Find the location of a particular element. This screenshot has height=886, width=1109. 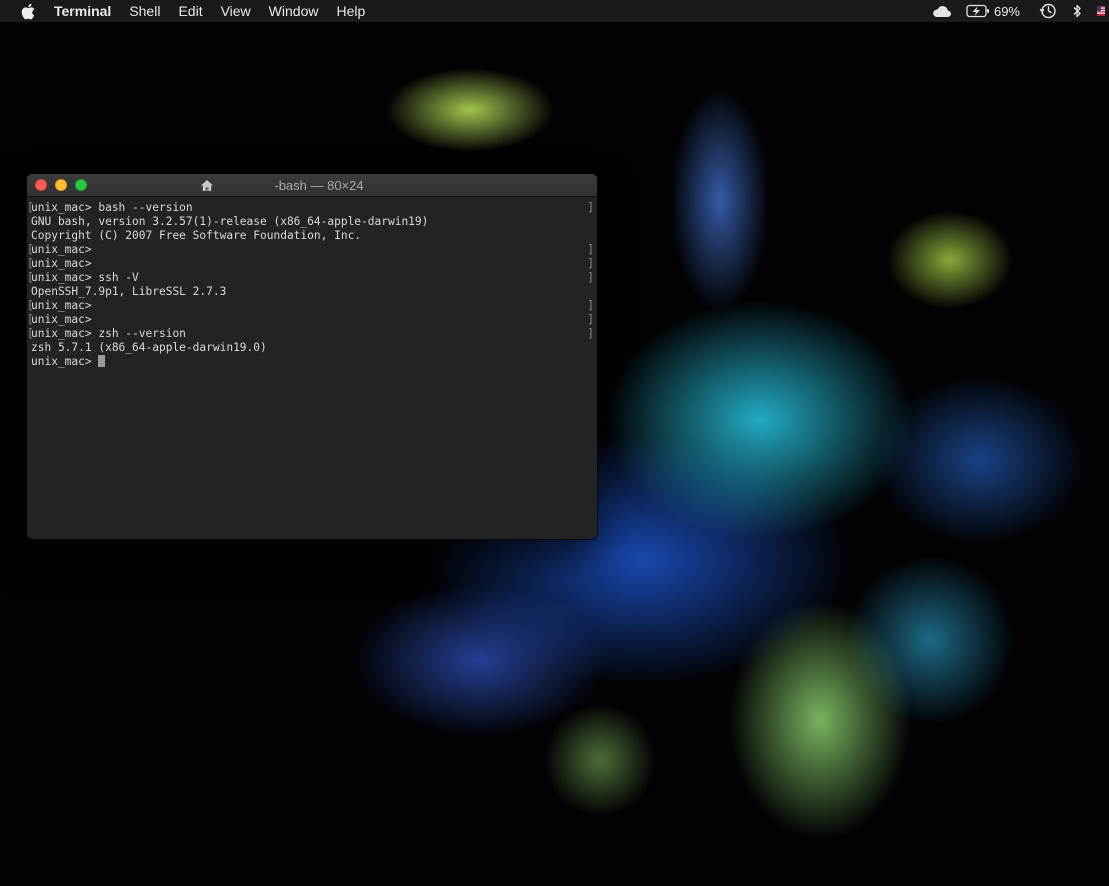

window-controls is located at coordinates (65, 185).